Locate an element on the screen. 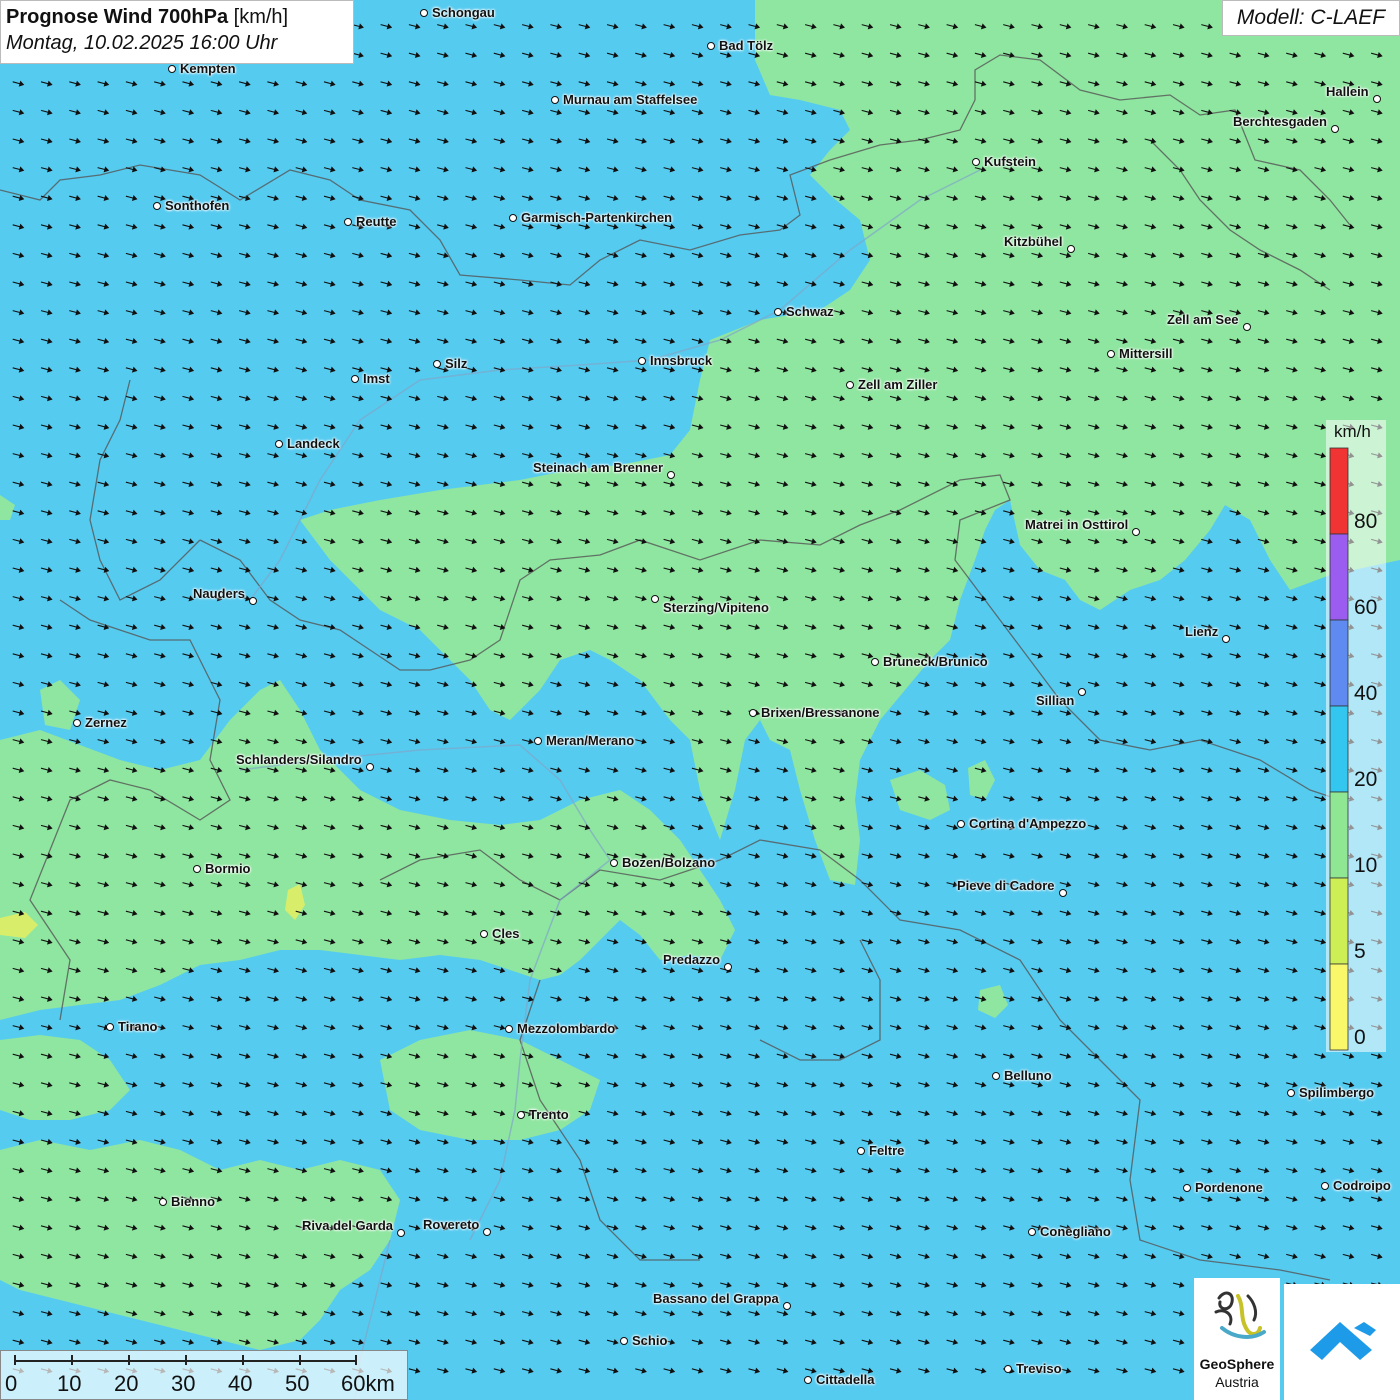  scale-label: 20 is located at coordinates (126, 1383).